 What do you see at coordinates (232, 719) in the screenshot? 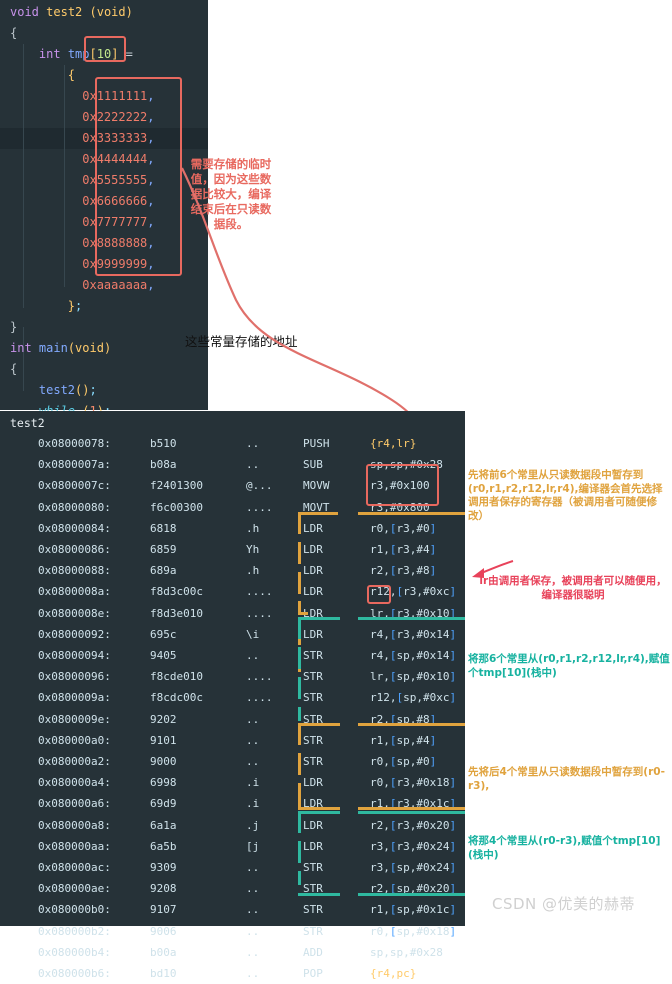
I see `disassembly-row: 0x0800009e: 9202.. STR r2,[sp,#8]` at bounding box center [232, 719].